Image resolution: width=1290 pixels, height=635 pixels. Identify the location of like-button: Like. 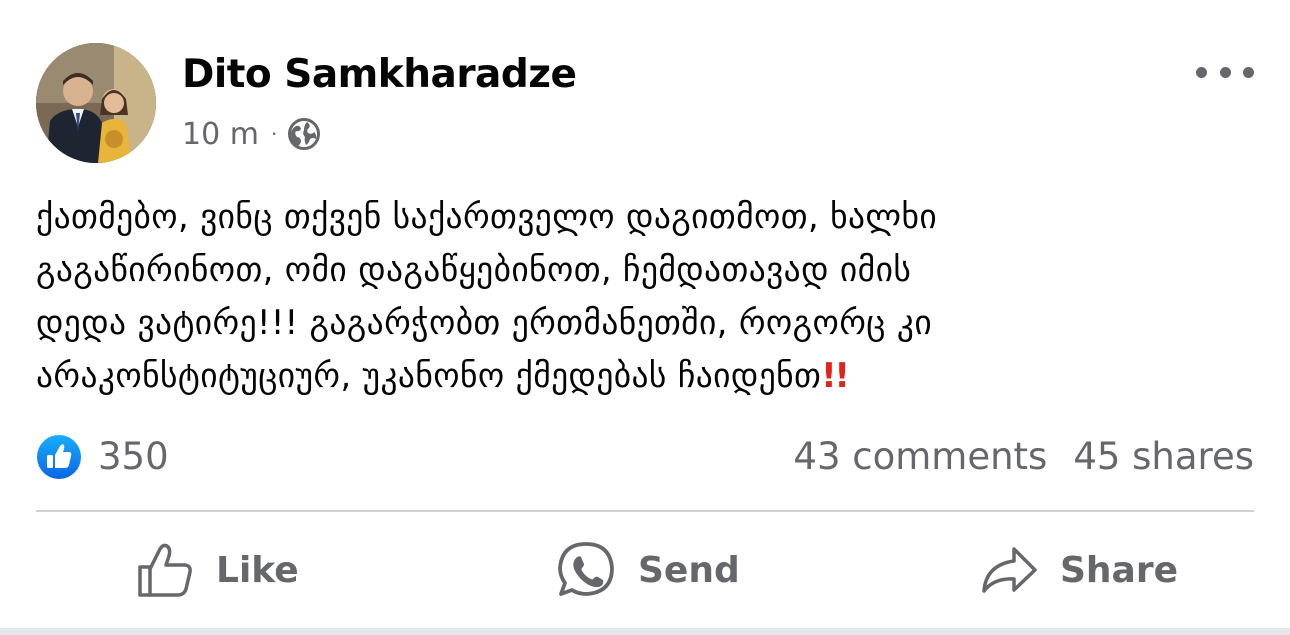
(217, 570).